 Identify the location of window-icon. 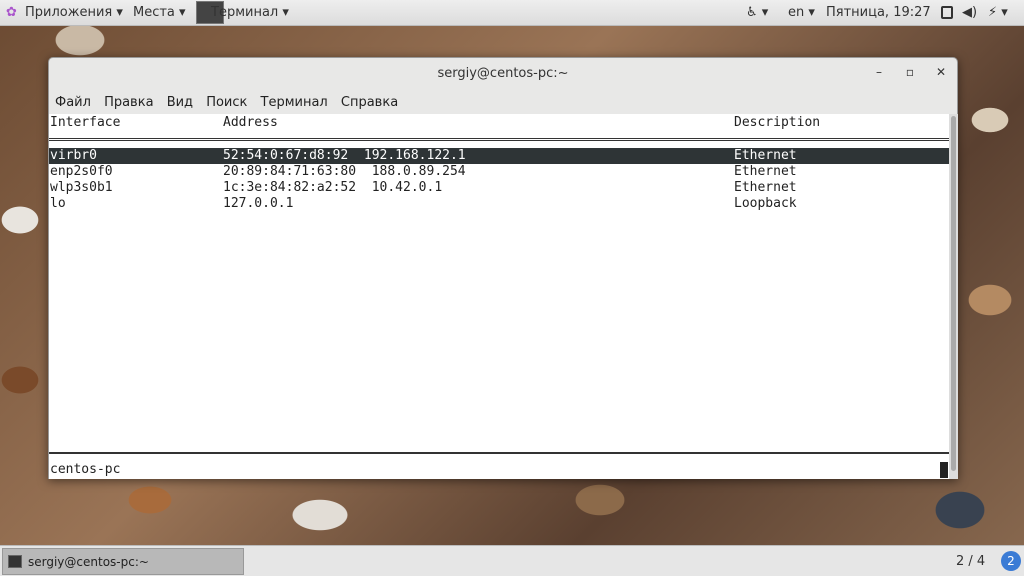
(947, 12).